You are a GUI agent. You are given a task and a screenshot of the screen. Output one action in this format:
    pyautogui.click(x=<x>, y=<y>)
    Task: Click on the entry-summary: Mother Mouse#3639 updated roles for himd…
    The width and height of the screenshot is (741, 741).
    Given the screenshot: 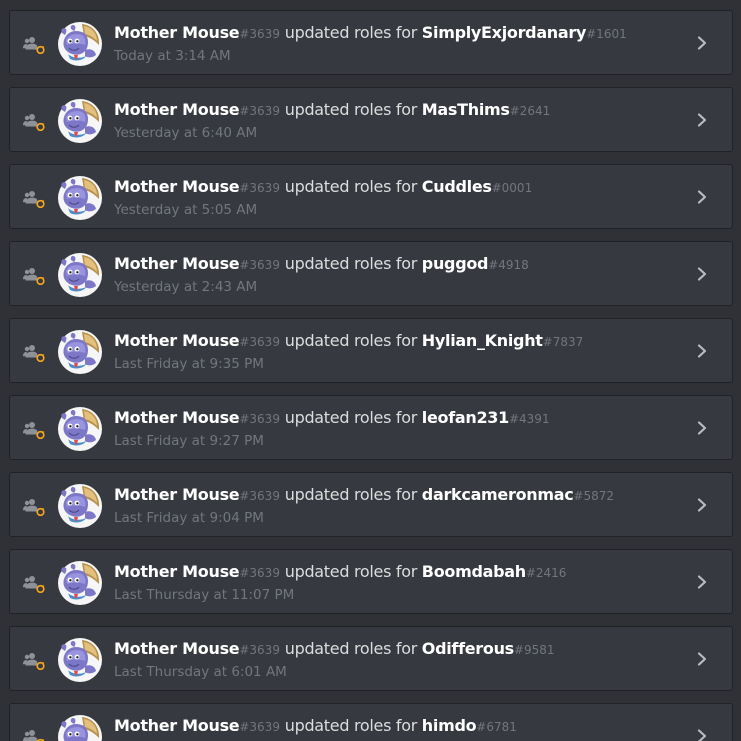 What is the action you would take?
    pyautogui.click(x=315, y=726)
    